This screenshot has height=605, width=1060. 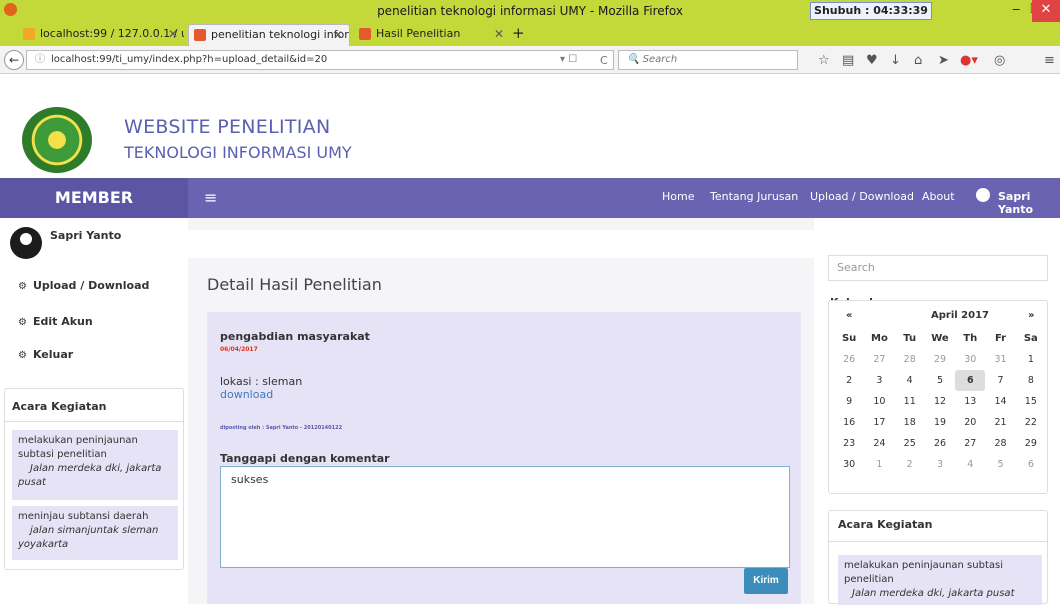 I want to click on calendar-weekday: Su, so click(x=849, y=338).